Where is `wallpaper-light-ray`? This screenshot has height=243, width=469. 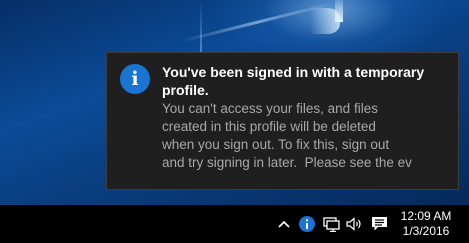 wallpaper-light-ray is located at coordinates (201, 30).